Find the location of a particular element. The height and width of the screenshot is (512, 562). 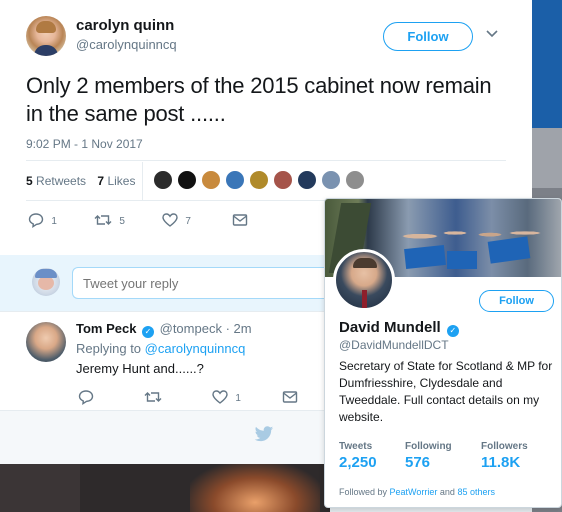

stat-label-followers: Followers is located at coordinates (504, 446).